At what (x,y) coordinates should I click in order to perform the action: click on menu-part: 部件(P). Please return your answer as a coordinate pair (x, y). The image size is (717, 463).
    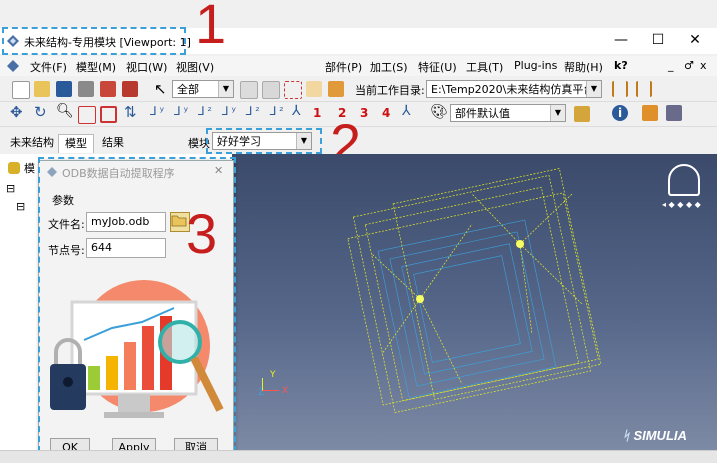
    Looking at the image, I should click on (343, 67).